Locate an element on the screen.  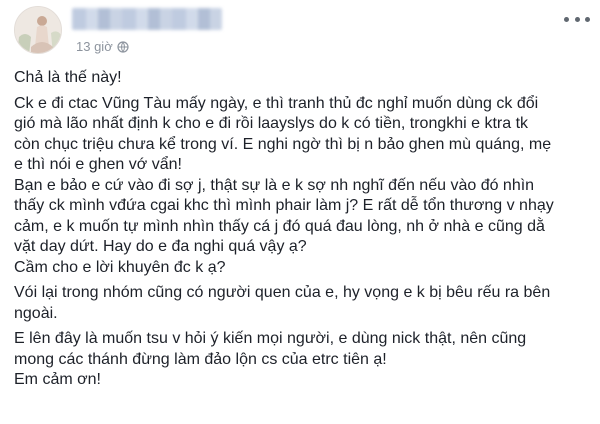
globe-icon is located at coordinates (123, 47).